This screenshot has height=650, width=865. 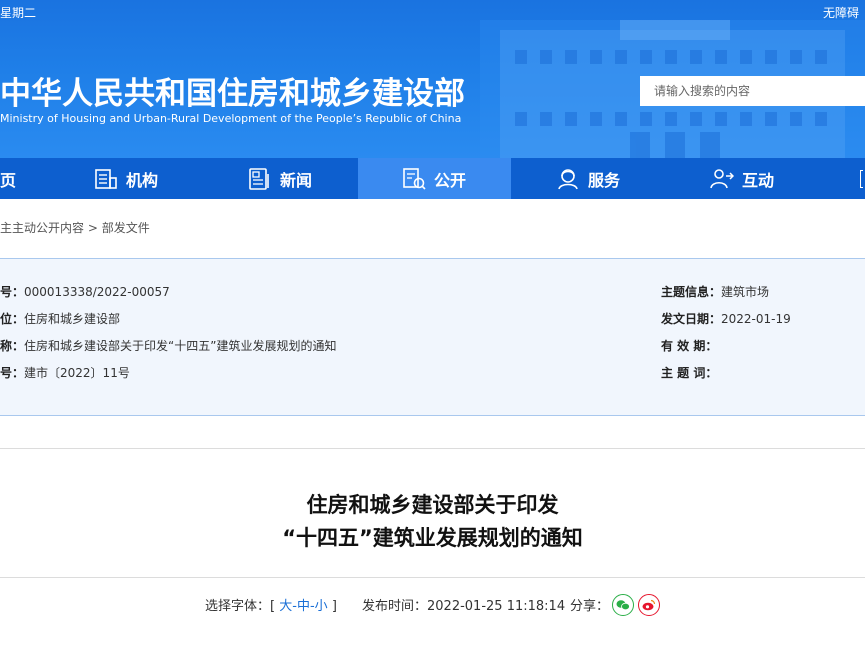 I want to click on nav-item-news: 新闻, so click(x=280, y=178).